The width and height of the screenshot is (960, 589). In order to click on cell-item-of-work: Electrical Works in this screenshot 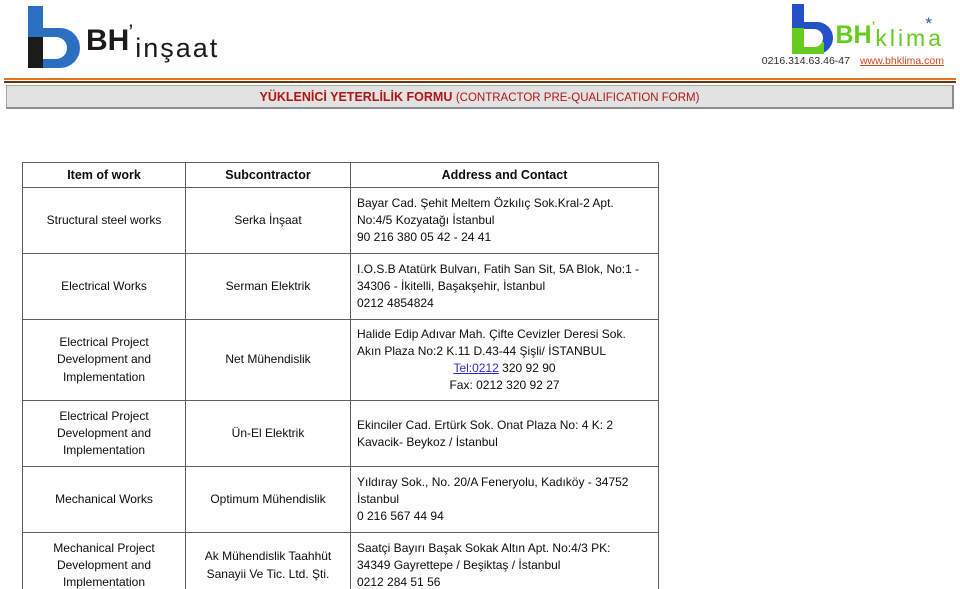, I will do `click(104, 286)`.